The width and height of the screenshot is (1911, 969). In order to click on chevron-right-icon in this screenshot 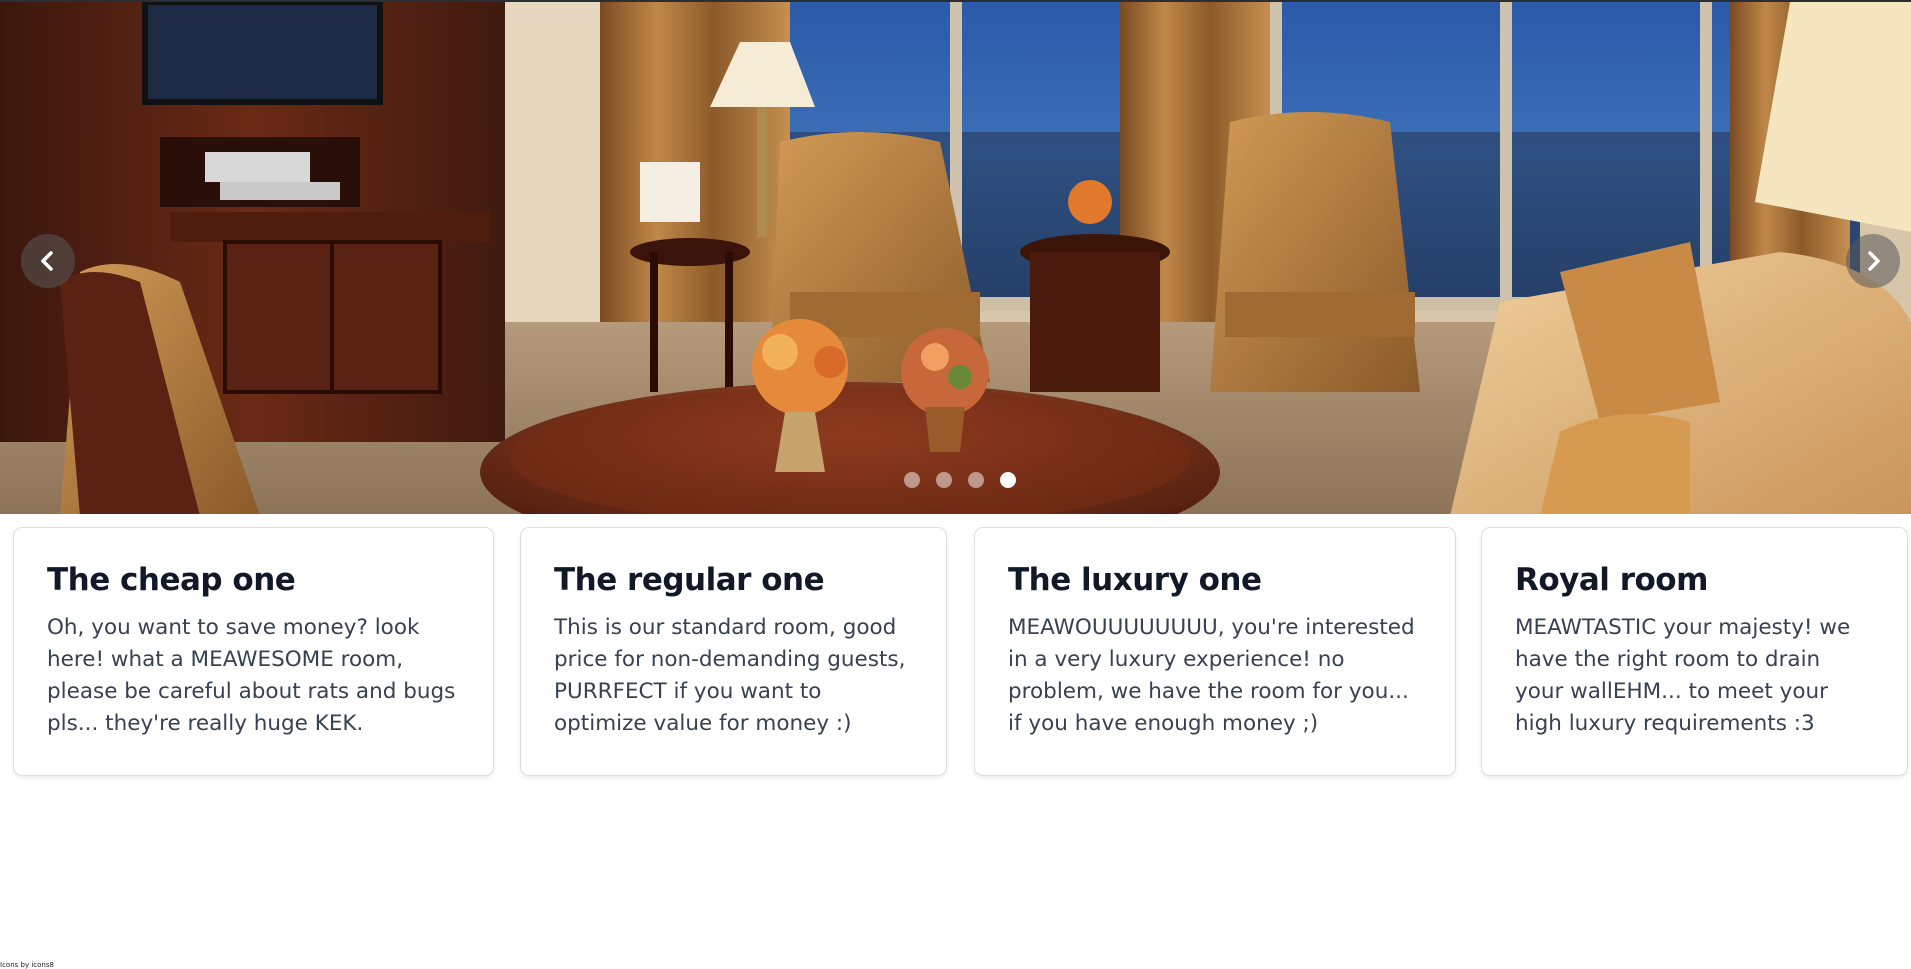, I will do `click(1874, 261)`.